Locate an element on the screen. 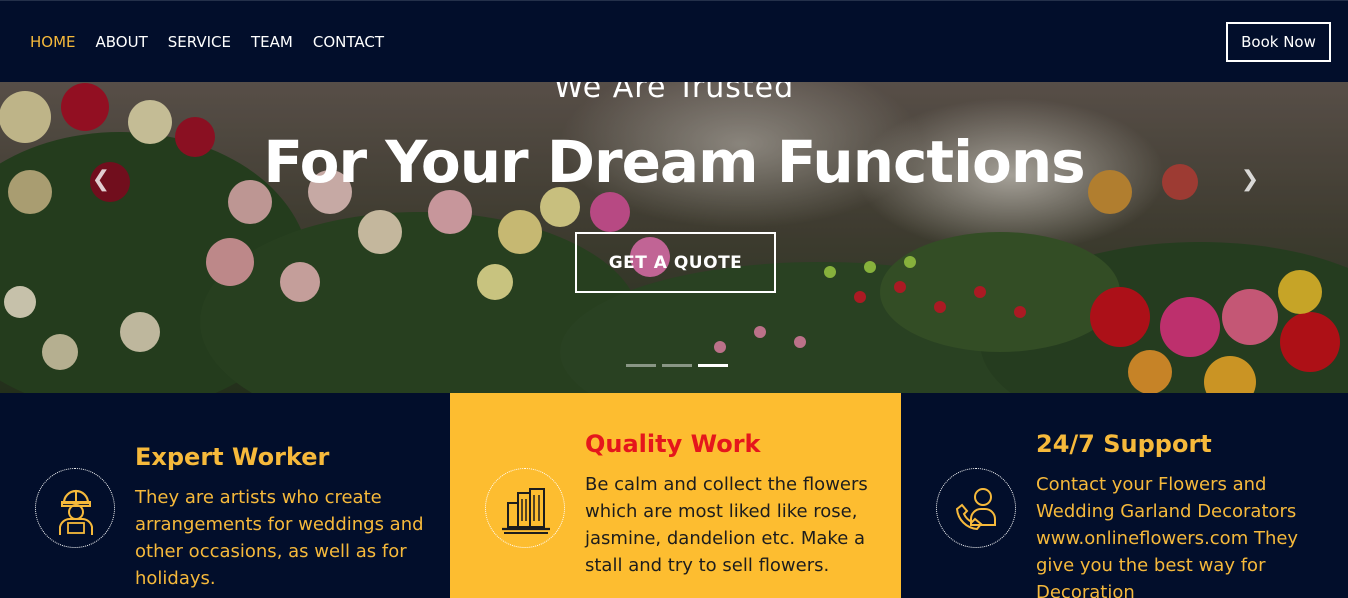 This screenshot has width=1348, height=598. nav-contact-link: CONTACT is located at coordinates (348, 42).